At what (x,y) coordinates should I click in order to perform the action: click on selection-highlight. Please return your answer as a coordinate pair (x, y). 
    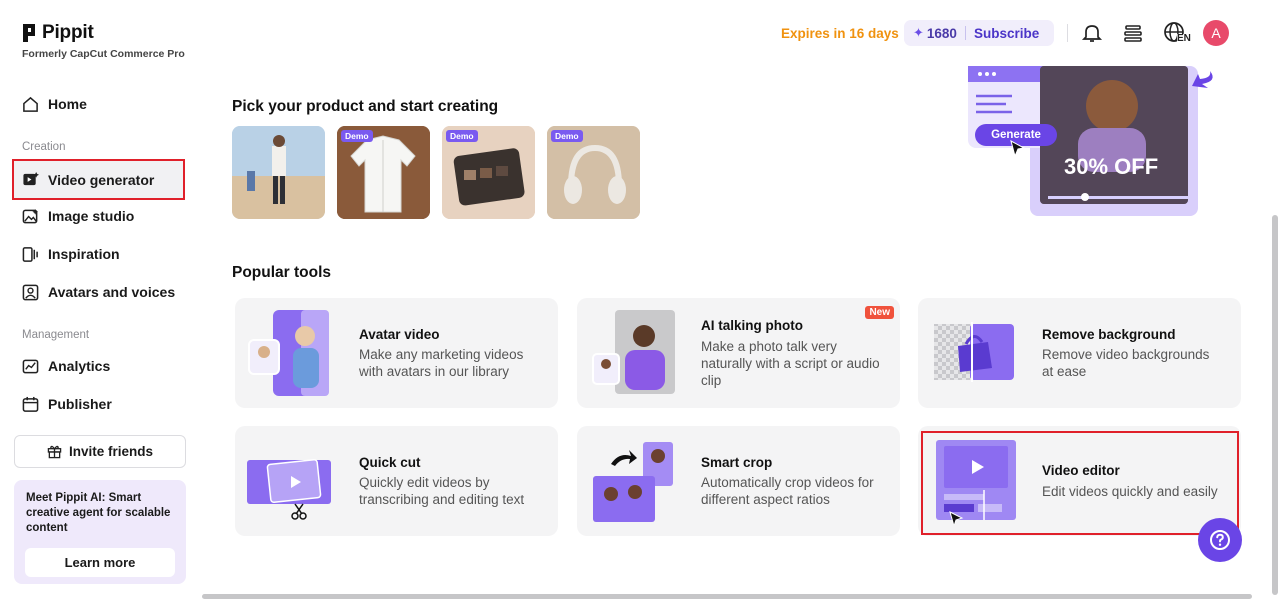
    Looking at the image, I should click on (1080, 483).